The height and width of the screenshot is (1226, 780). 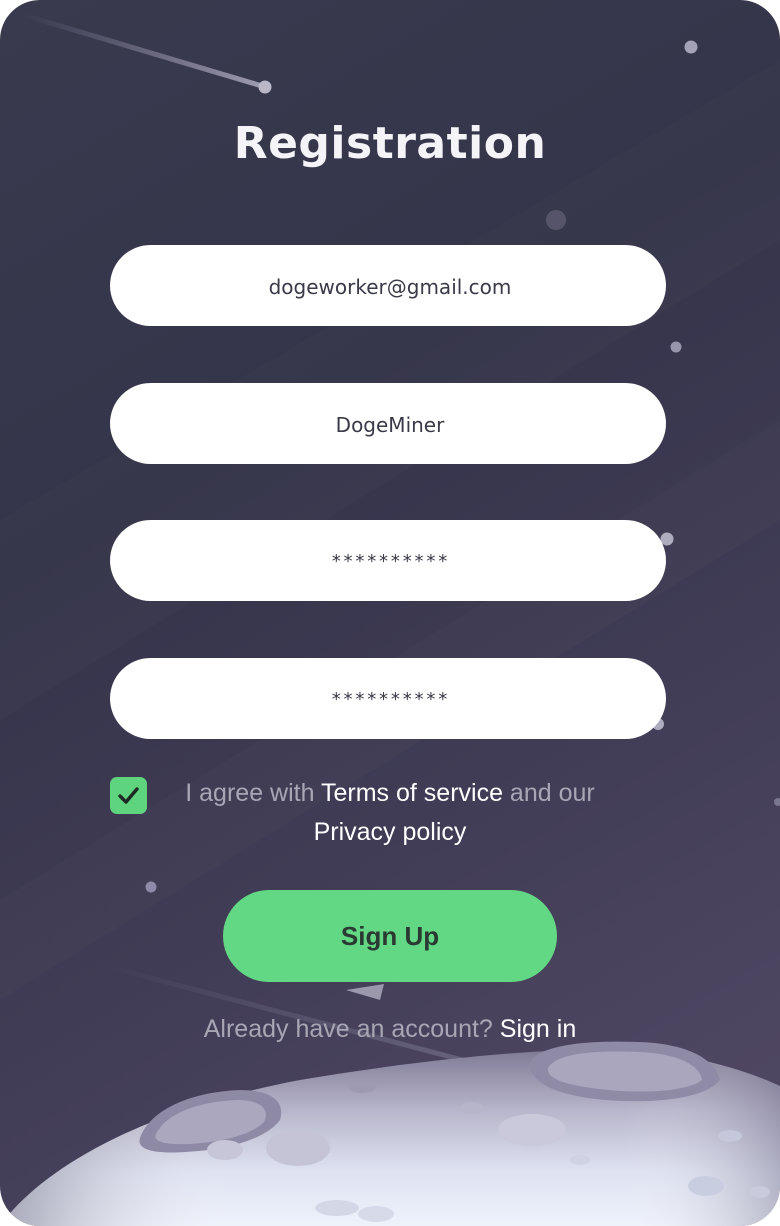 I want to click on username-input, so click(x=390, y=424).